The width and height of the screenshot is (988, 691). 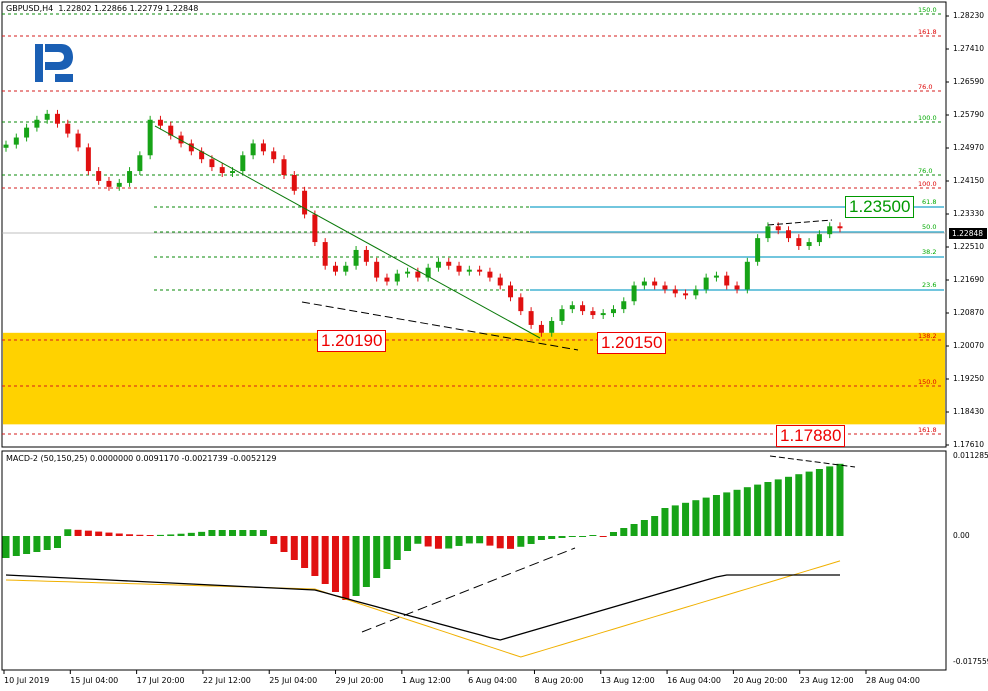 I want to click on price-axis-tick: 1.19250, so click(x=969, y=378).